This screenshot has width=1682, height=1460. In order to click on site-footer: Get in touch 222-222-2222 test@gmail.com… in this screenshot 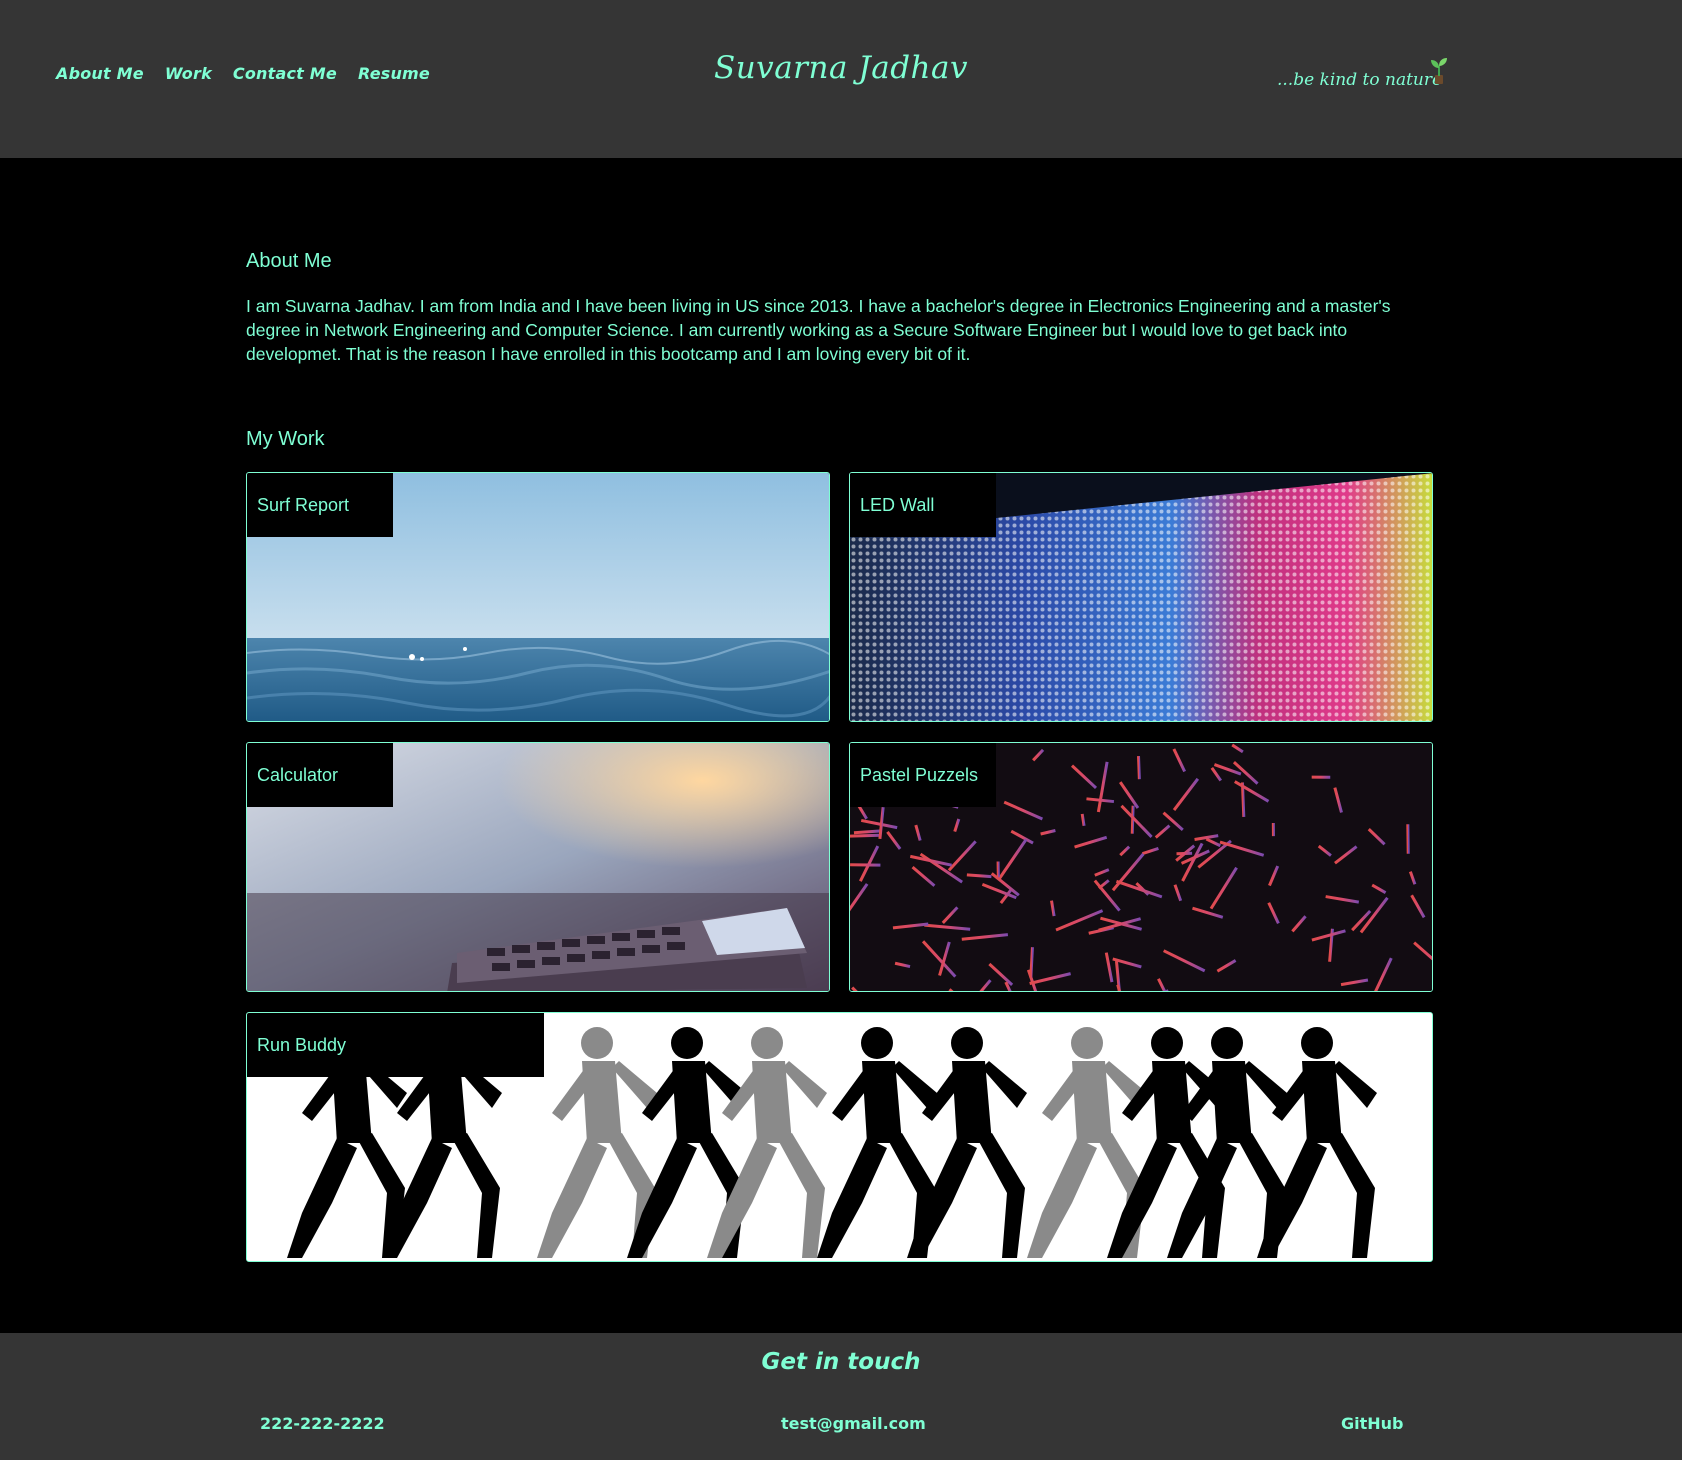, I will do `click(841, 1396)`.